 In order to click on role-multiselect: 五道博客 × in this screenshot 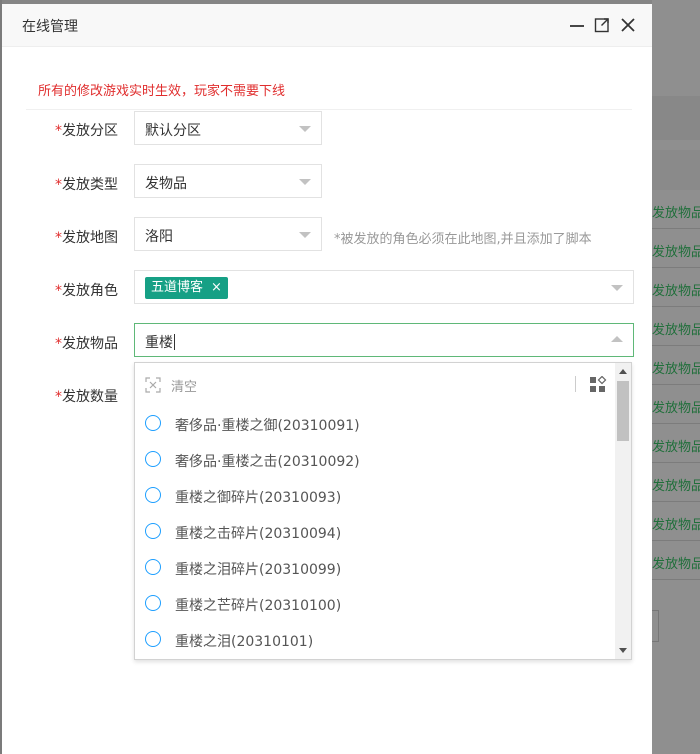, I will do `click(384, 287)`.